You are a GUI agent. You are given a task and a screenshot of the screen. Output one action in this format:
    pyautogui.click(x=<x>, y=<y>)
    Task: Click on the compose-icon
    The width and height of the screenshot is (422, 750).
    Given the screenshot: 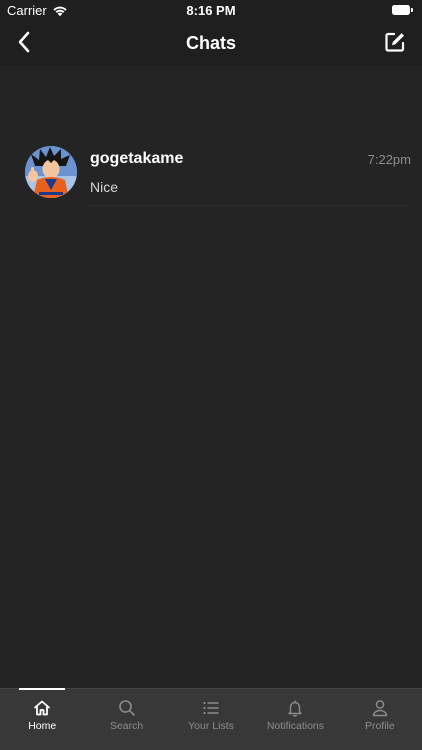 What is the action you would take?
    pyautogui.click(x=395, y=44)
    